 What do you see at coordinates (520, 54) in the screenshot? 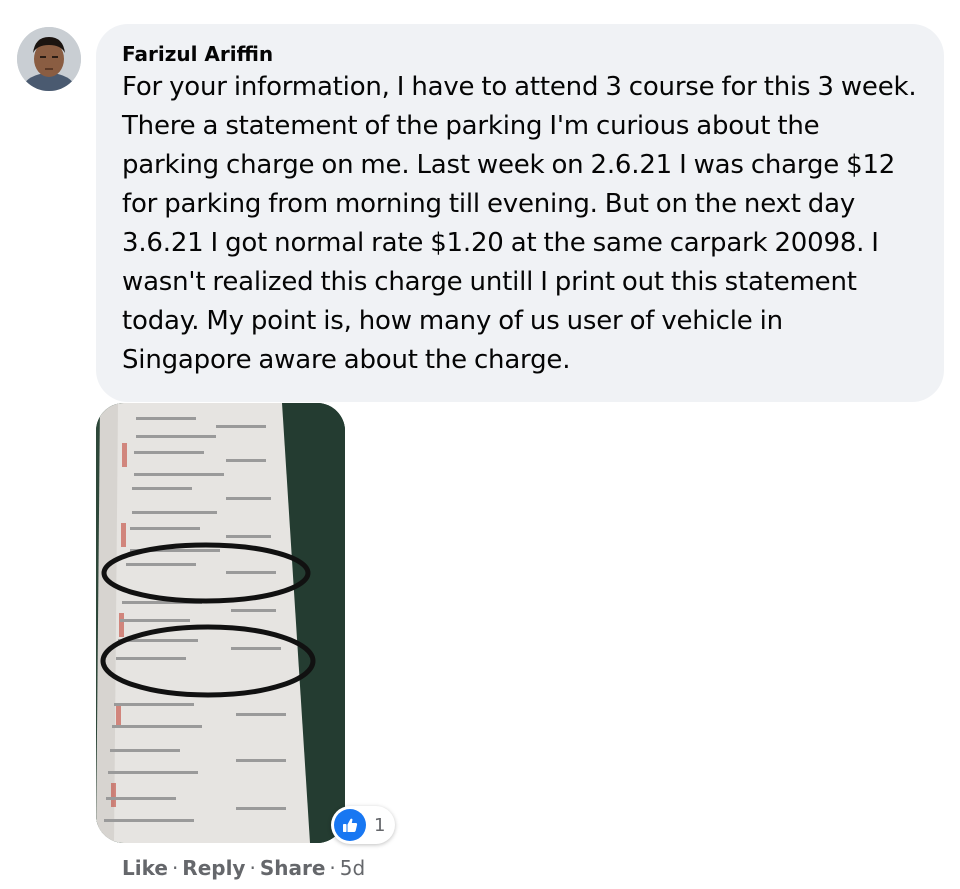
I see `author-name: Farizul Ariffin` at bounding box center [520, 54].